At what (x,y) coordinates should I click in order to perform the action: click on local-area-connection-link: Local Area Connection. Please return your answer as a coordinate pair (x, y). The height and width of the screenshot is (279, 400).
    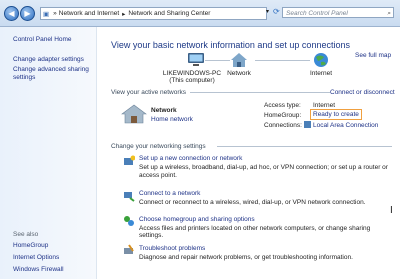
    Looking at the image, I should click on (345, 125).